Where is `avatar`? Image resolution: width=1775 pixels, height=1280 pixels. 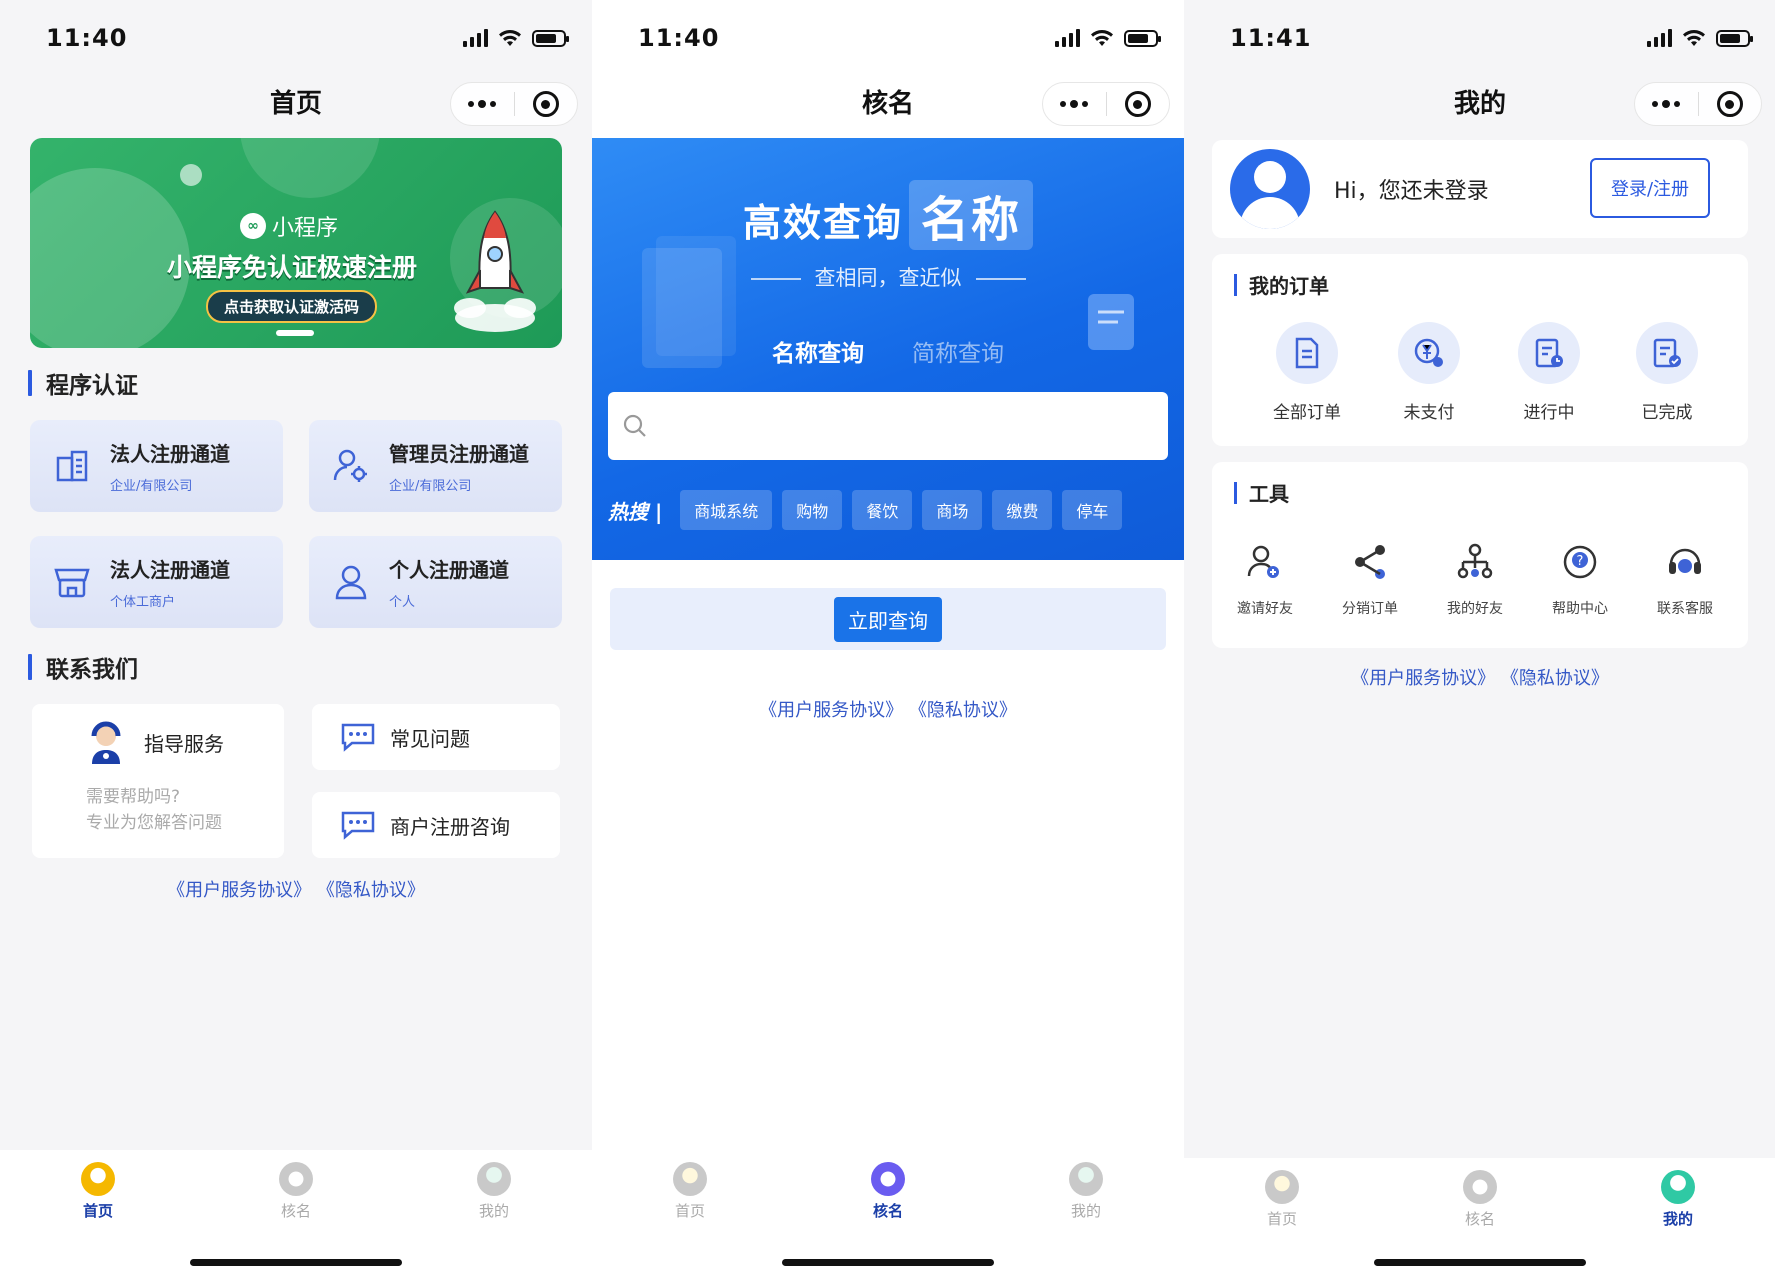 avatar is located at coordinates (1270, 189).